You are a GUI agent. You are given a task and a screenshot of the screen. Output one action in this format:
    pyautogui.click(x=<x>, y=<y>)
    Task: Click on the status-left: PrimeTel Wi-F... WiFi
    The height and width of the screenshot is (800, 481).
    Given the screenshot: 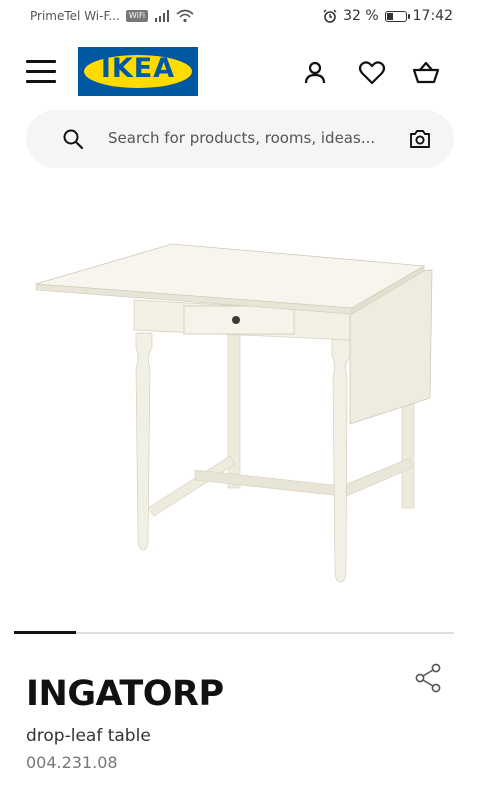 What is the action you would take?
    pyautogui.click(x=112, y=16)
    